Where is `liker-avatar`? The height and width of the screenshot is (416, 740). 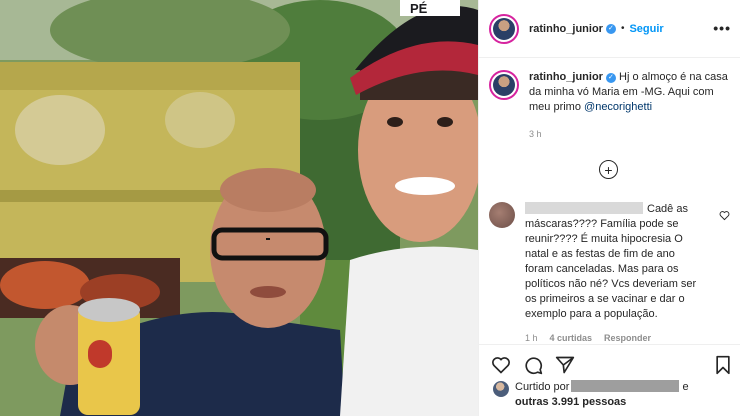
liker-avatar is located at coordinates (501, 389).